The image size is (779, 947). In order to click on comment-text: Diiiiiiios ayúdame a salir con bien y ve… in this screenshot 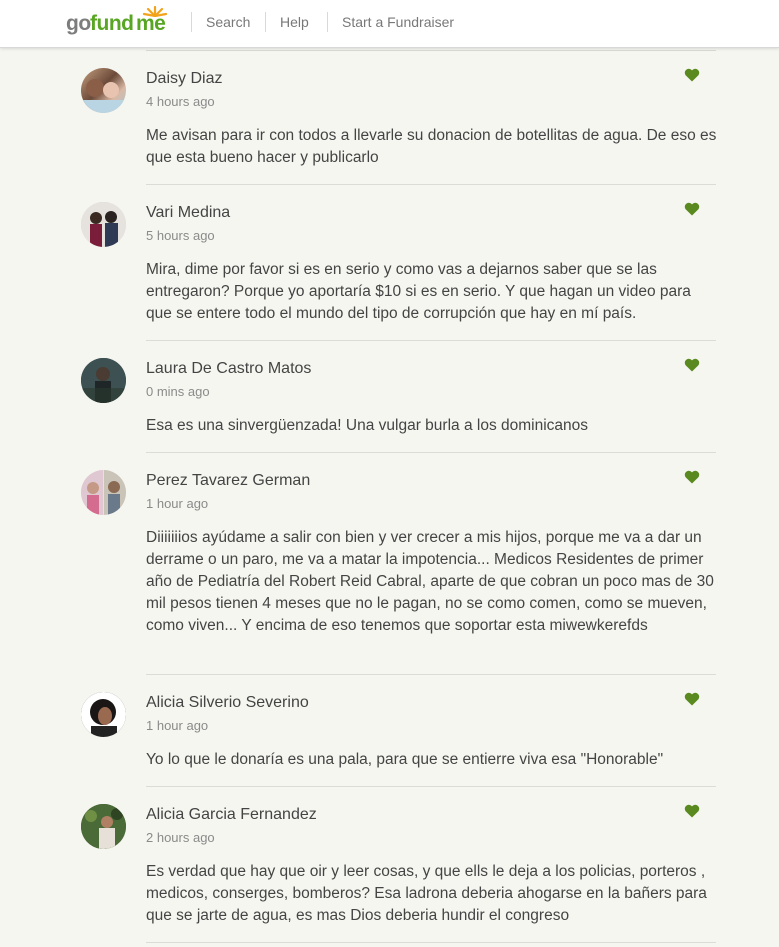, I will do `click(430, 581)`.